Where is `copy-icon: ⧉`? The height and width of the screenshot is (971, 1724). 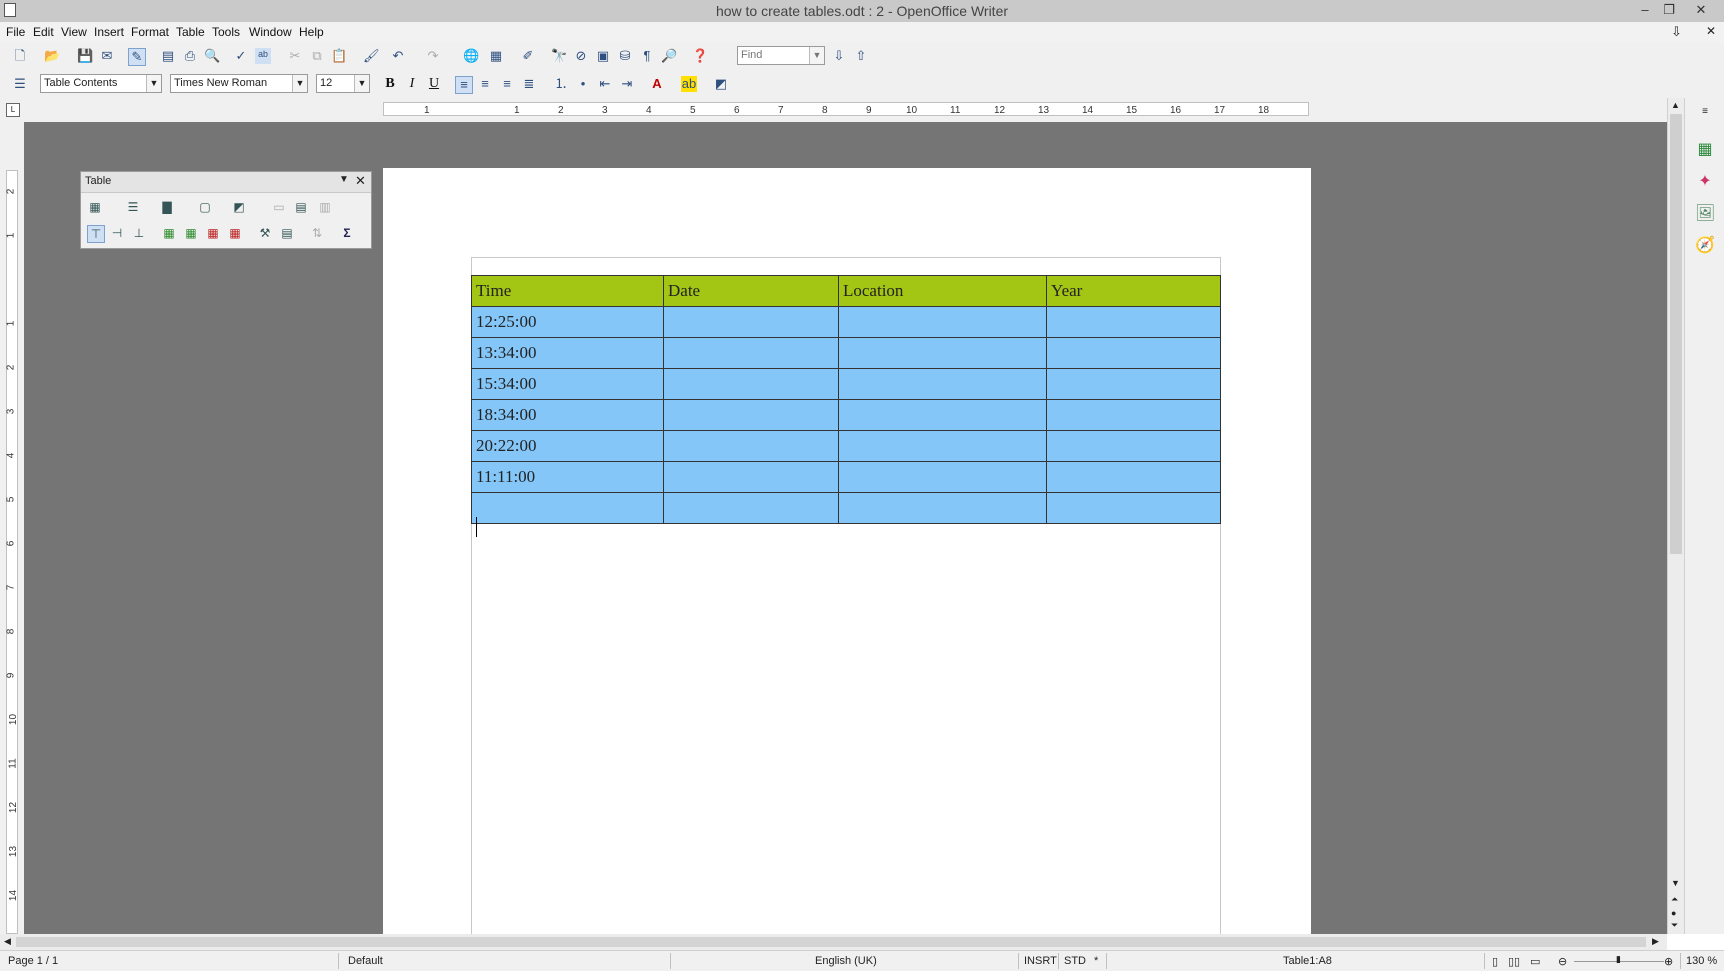
copy-icon: ⧉ is located at coordinates (317, 56).